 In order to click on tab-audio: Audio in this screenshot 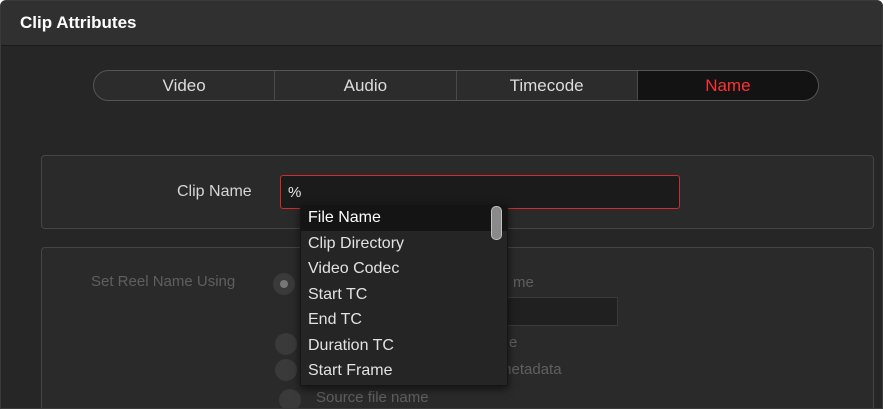, I will do `click(366, 85)`.